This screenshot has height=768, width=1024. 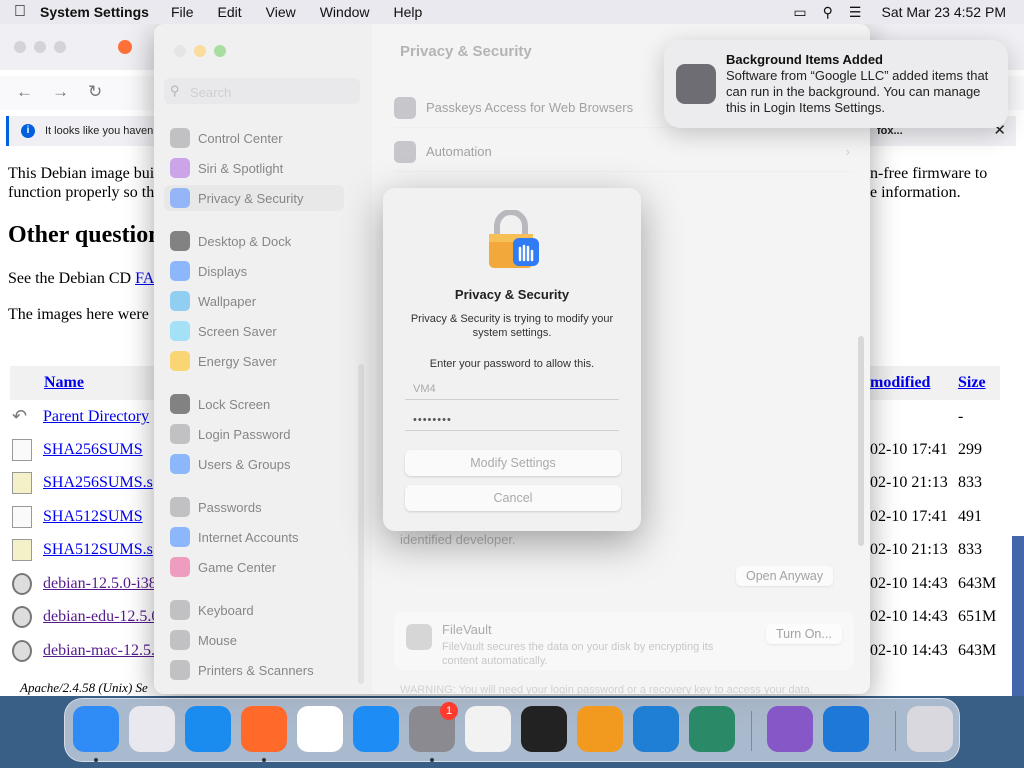 What do you see at coordinates (100, 584) in the screenshot?
I see `file-link: debian-12.5.0-i38` at bounding box center [100, 584].